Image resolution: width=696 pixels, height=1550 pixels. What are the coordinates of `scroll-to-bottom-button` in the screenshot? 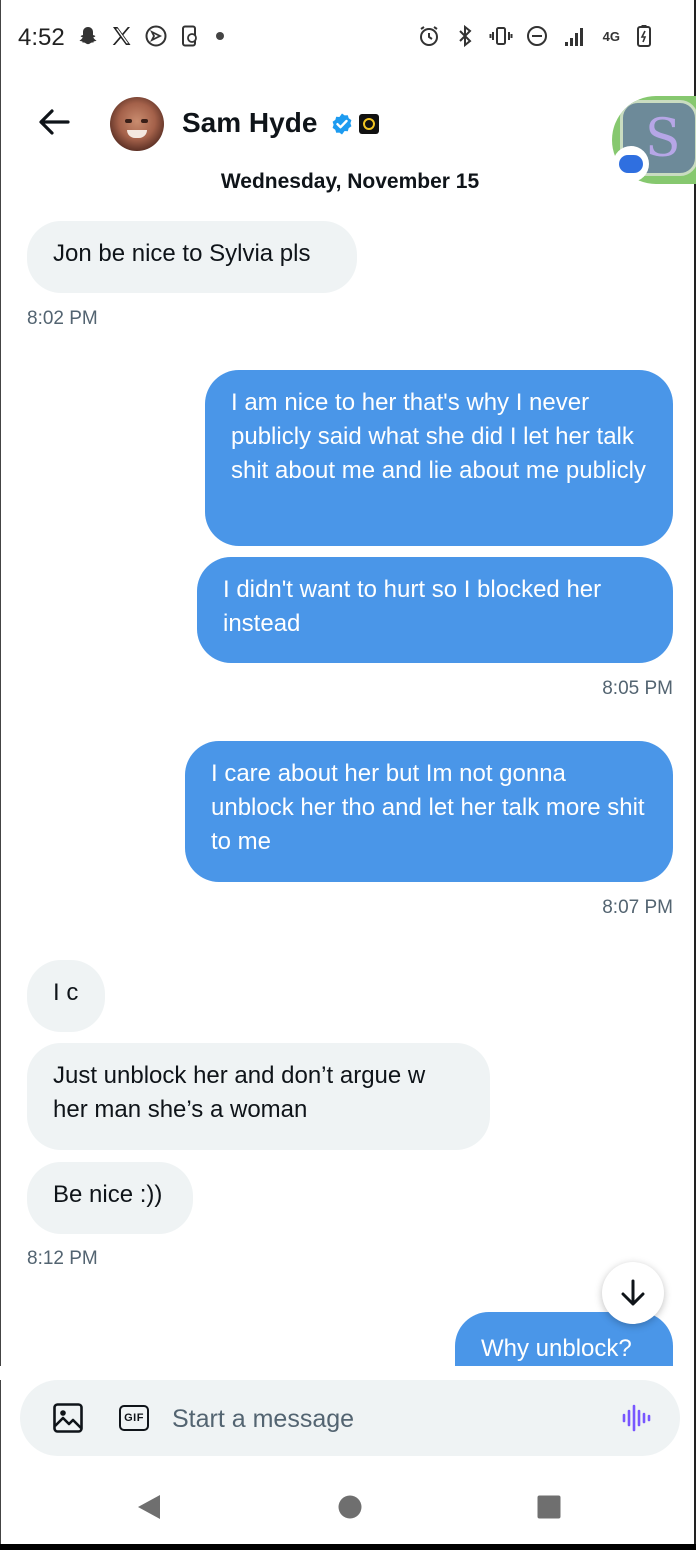 It's located at (633, 1293).